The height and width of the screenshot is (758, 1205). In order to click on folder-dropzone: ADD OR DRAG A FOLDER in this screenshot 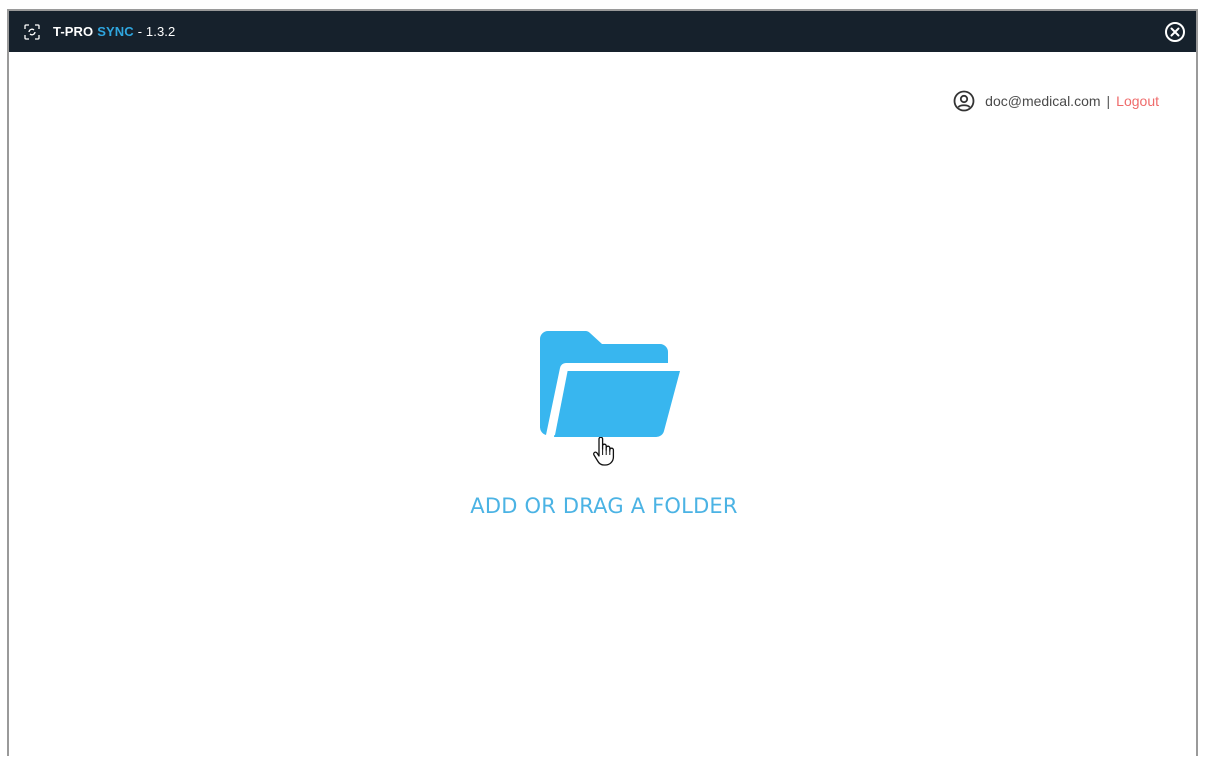, I will do `click(604, 428)`.